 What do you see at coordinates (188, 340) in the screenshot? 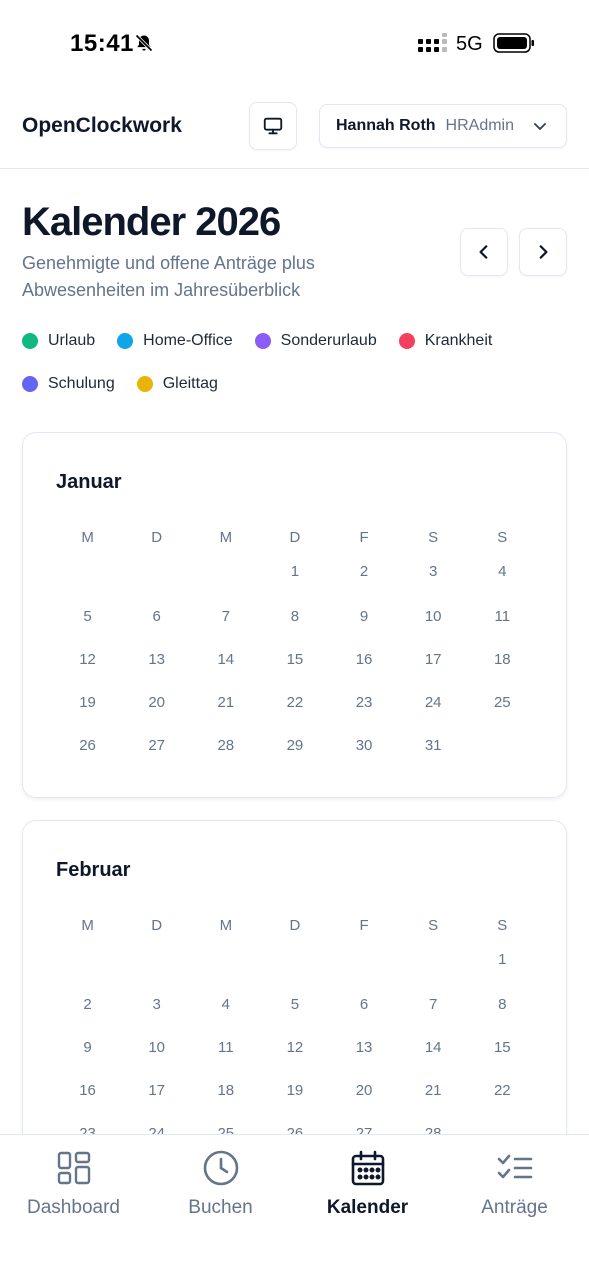
I see `legend-label: Home-Office` at bounding box center [188, 340].